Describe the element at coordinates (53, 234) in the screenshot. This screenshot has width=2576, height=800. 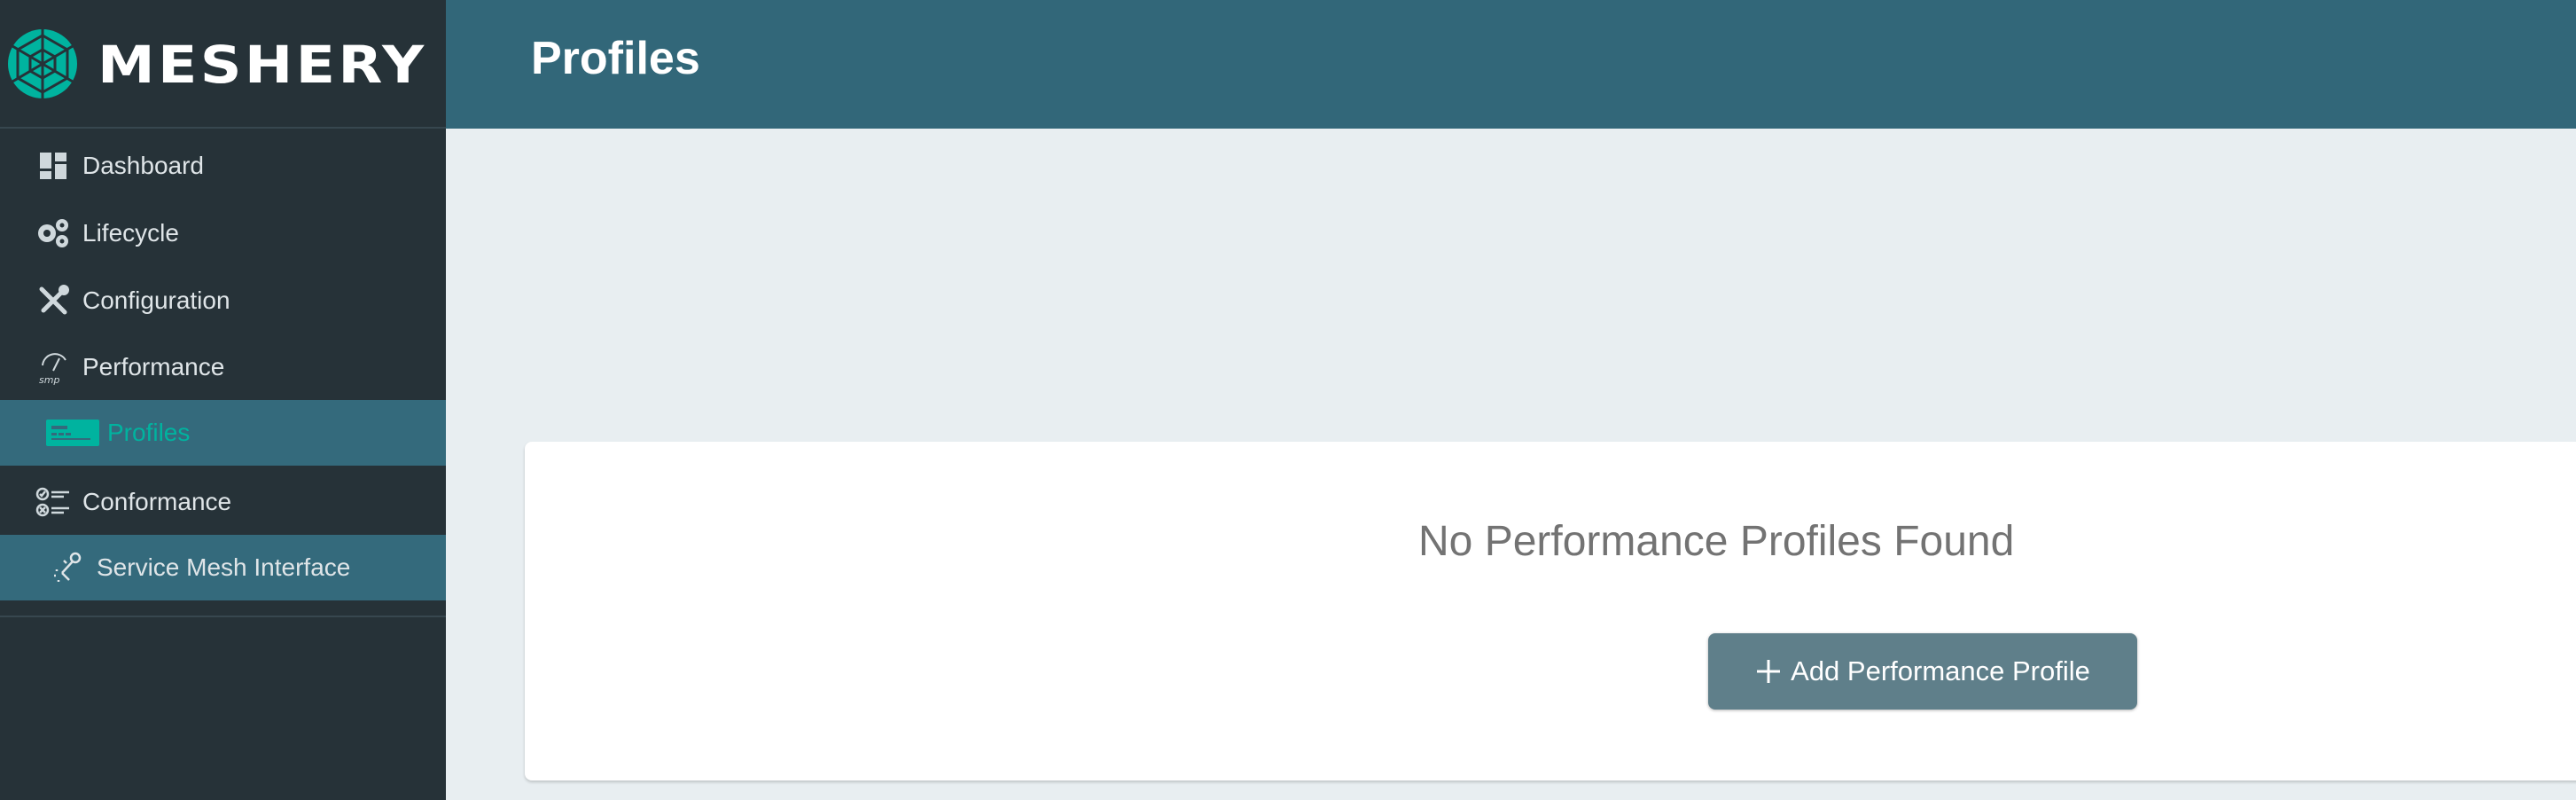
I see `gears-icon` at that location.